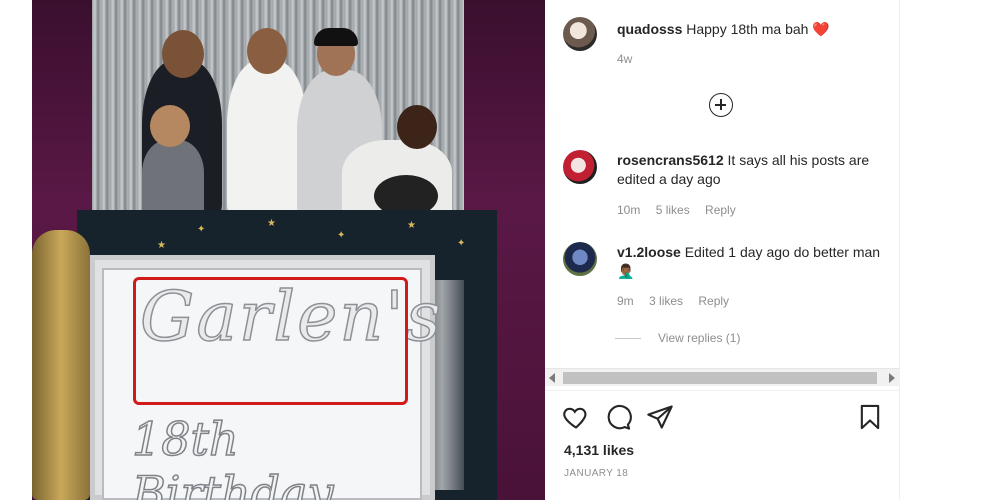 The height and width of the screenshot is (500, 1000). What do you see at coordinates (649, 29) in the screenshot?
I see `caption-username: quadosss` at bounding box center [649, 29].